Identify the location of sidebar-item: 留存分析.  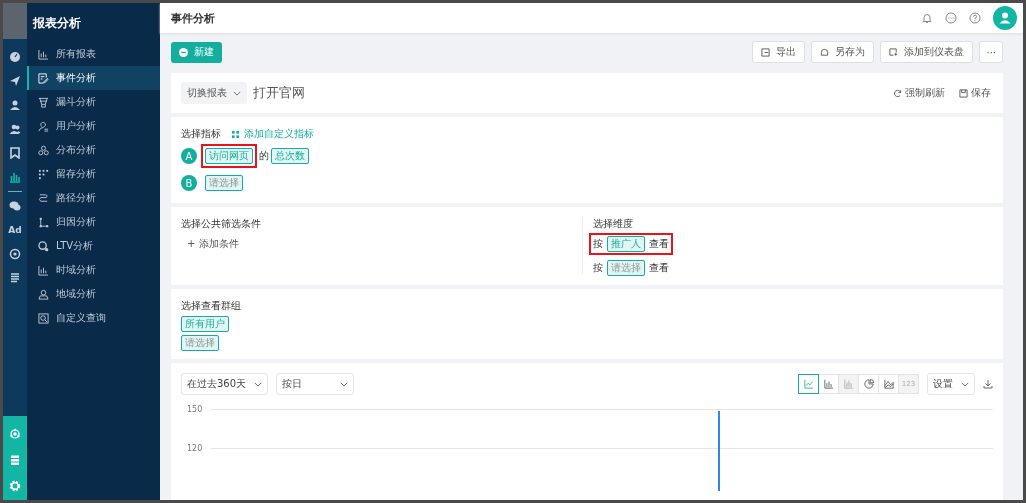
(93, 174).